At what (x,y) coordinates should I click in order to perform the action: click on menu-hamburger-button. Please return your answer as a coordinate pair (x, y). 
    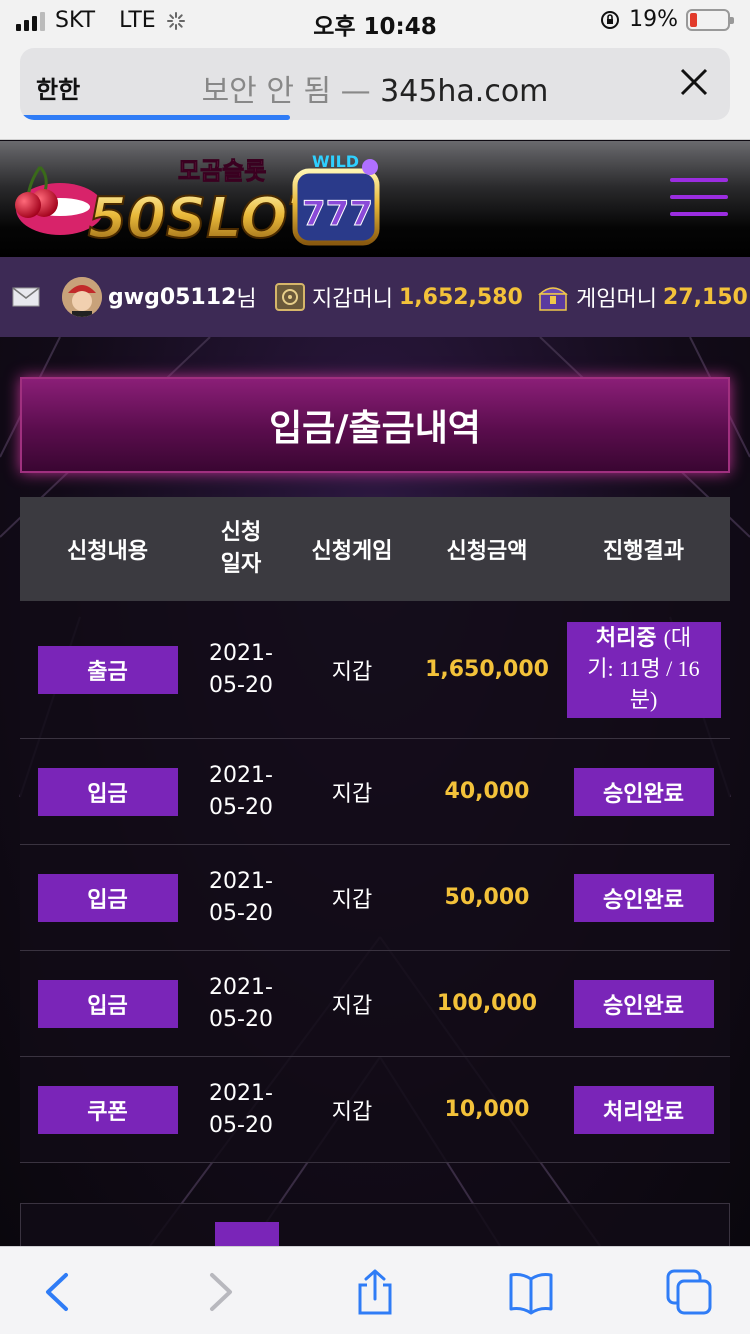
    Looking at the image, I should click on (699, 198).